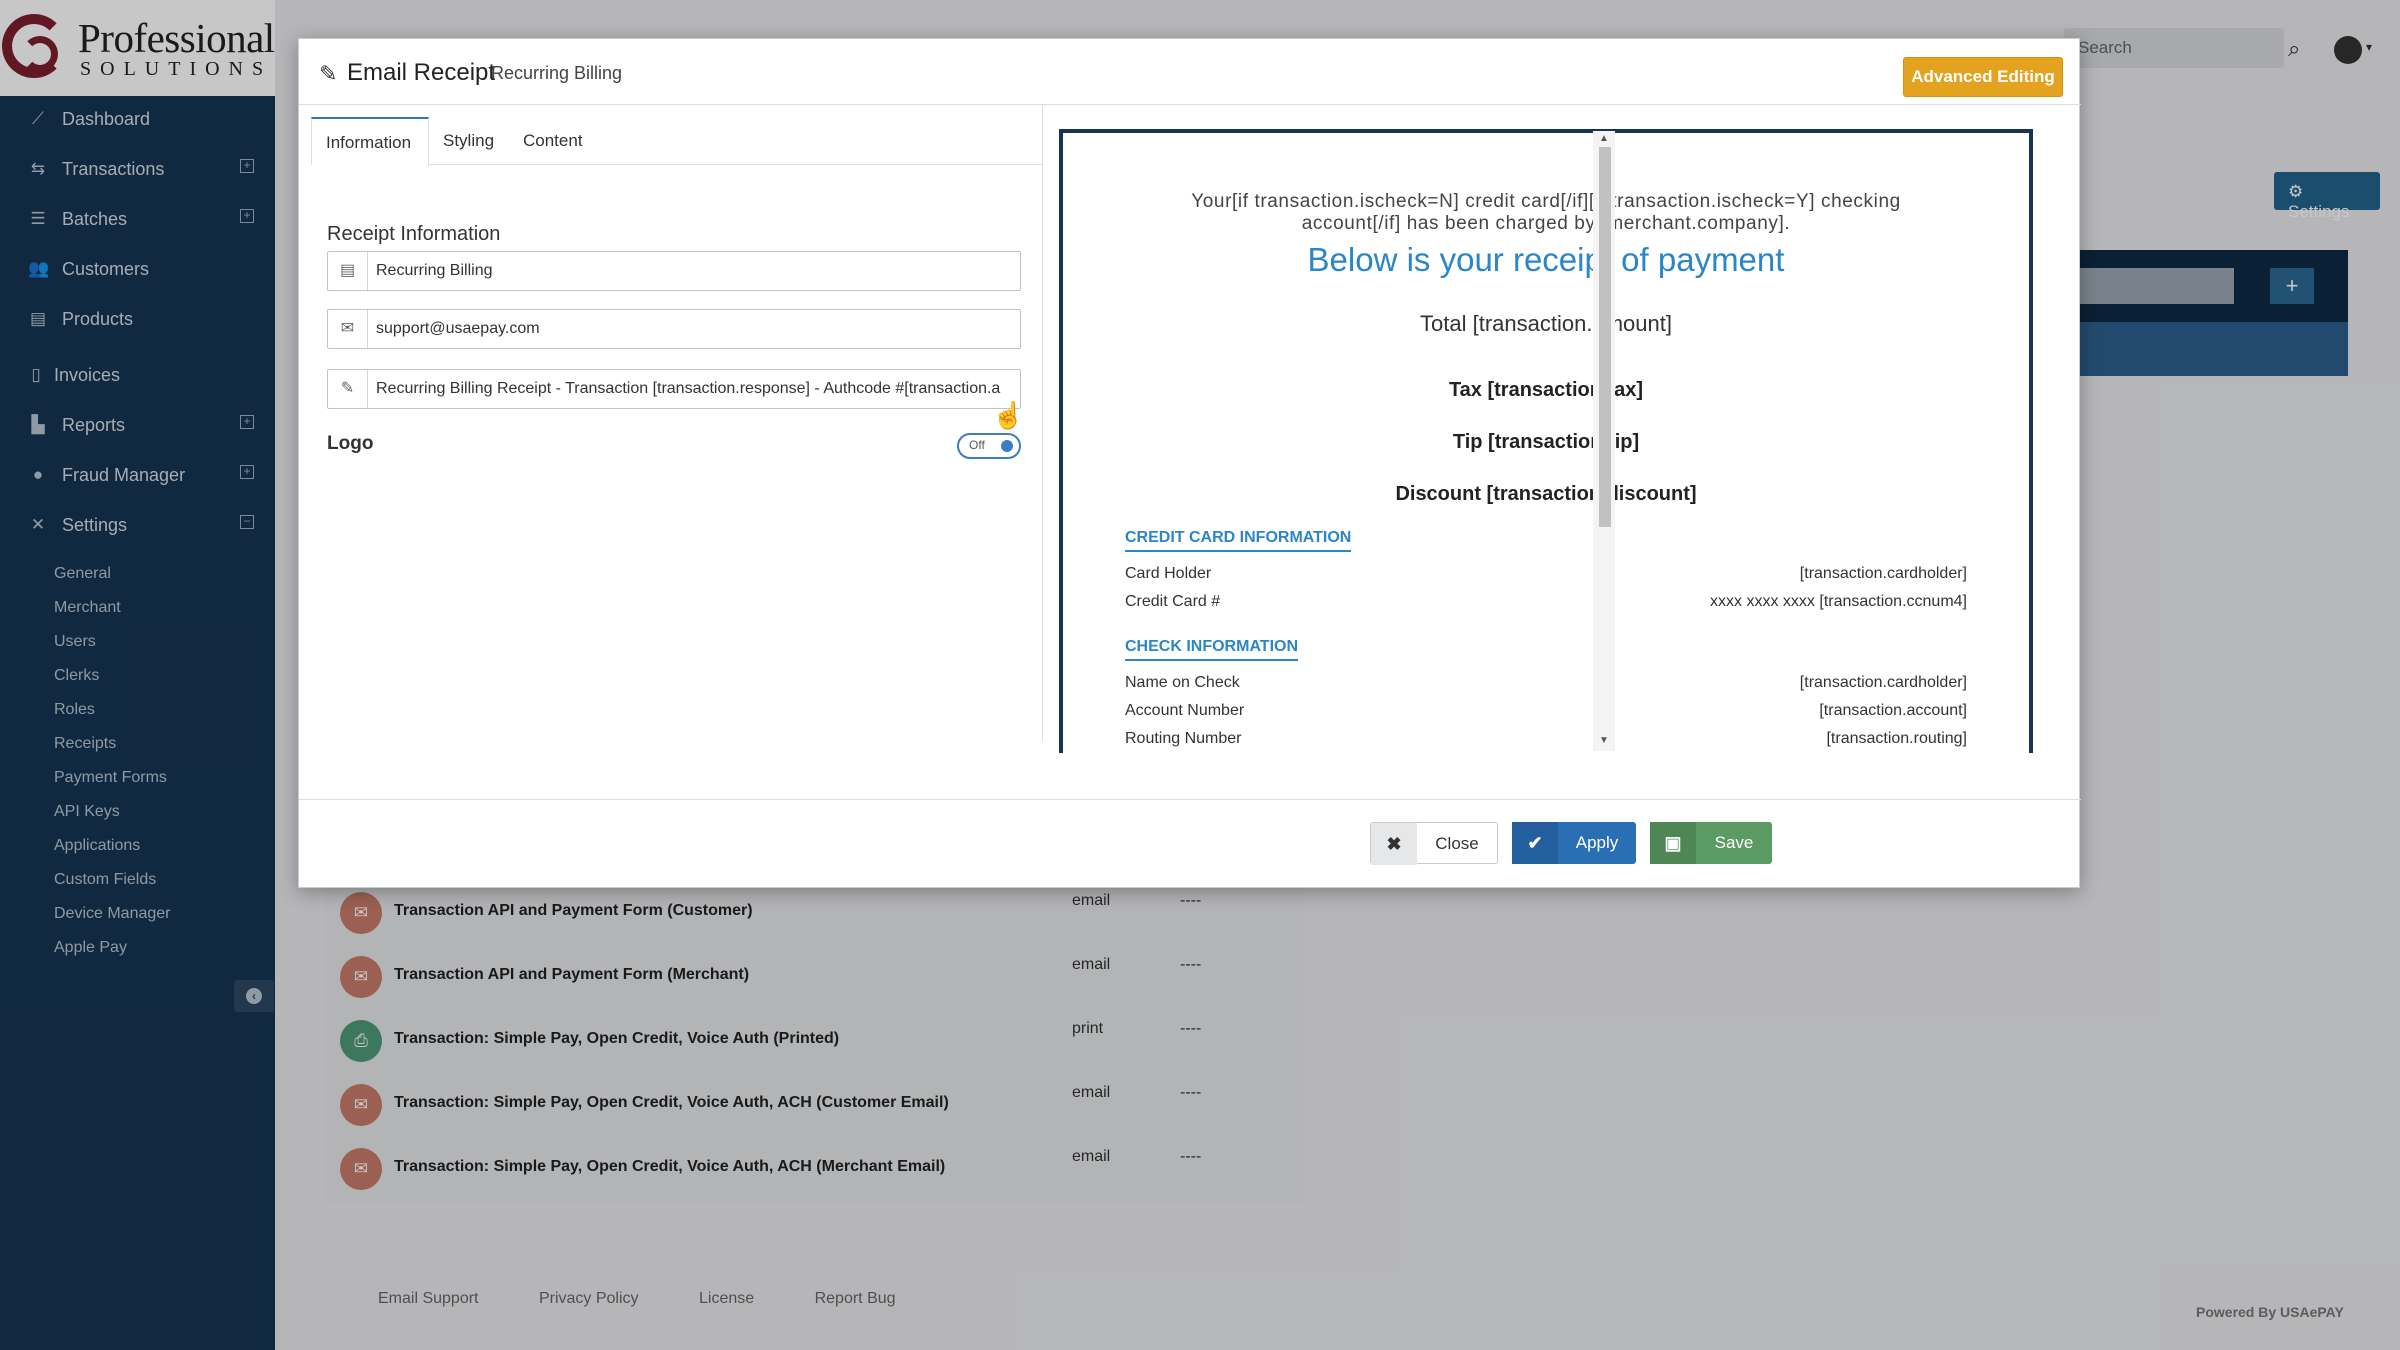 This screenshot has width=2400, height=1350. I want to click on receipt-name-field: ▤ Recurring Billing, so click(674, 271).